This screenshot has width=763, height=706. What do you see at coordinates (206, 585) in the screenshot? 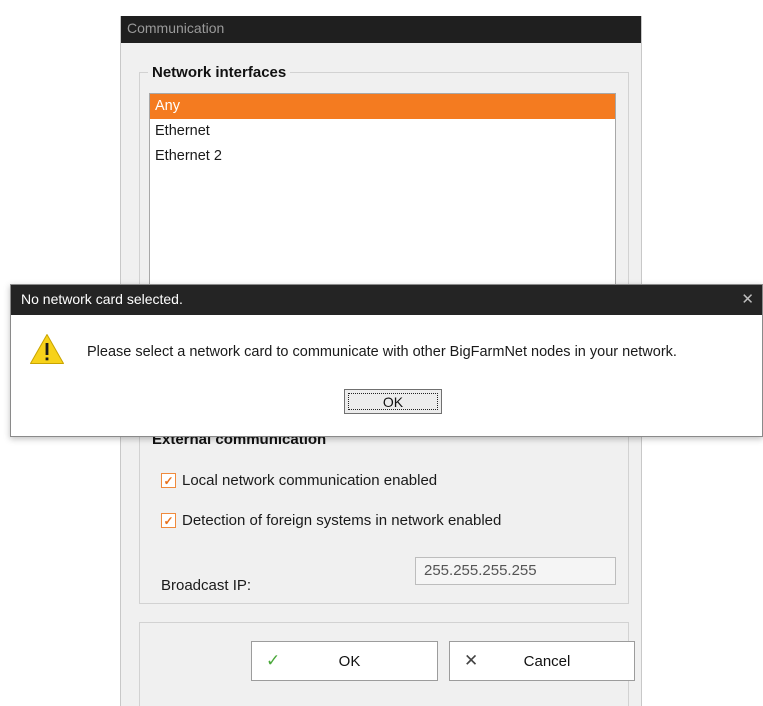
I see `broadcast-ip-label: Broadcast IP:` at bounding box center [206, 585].